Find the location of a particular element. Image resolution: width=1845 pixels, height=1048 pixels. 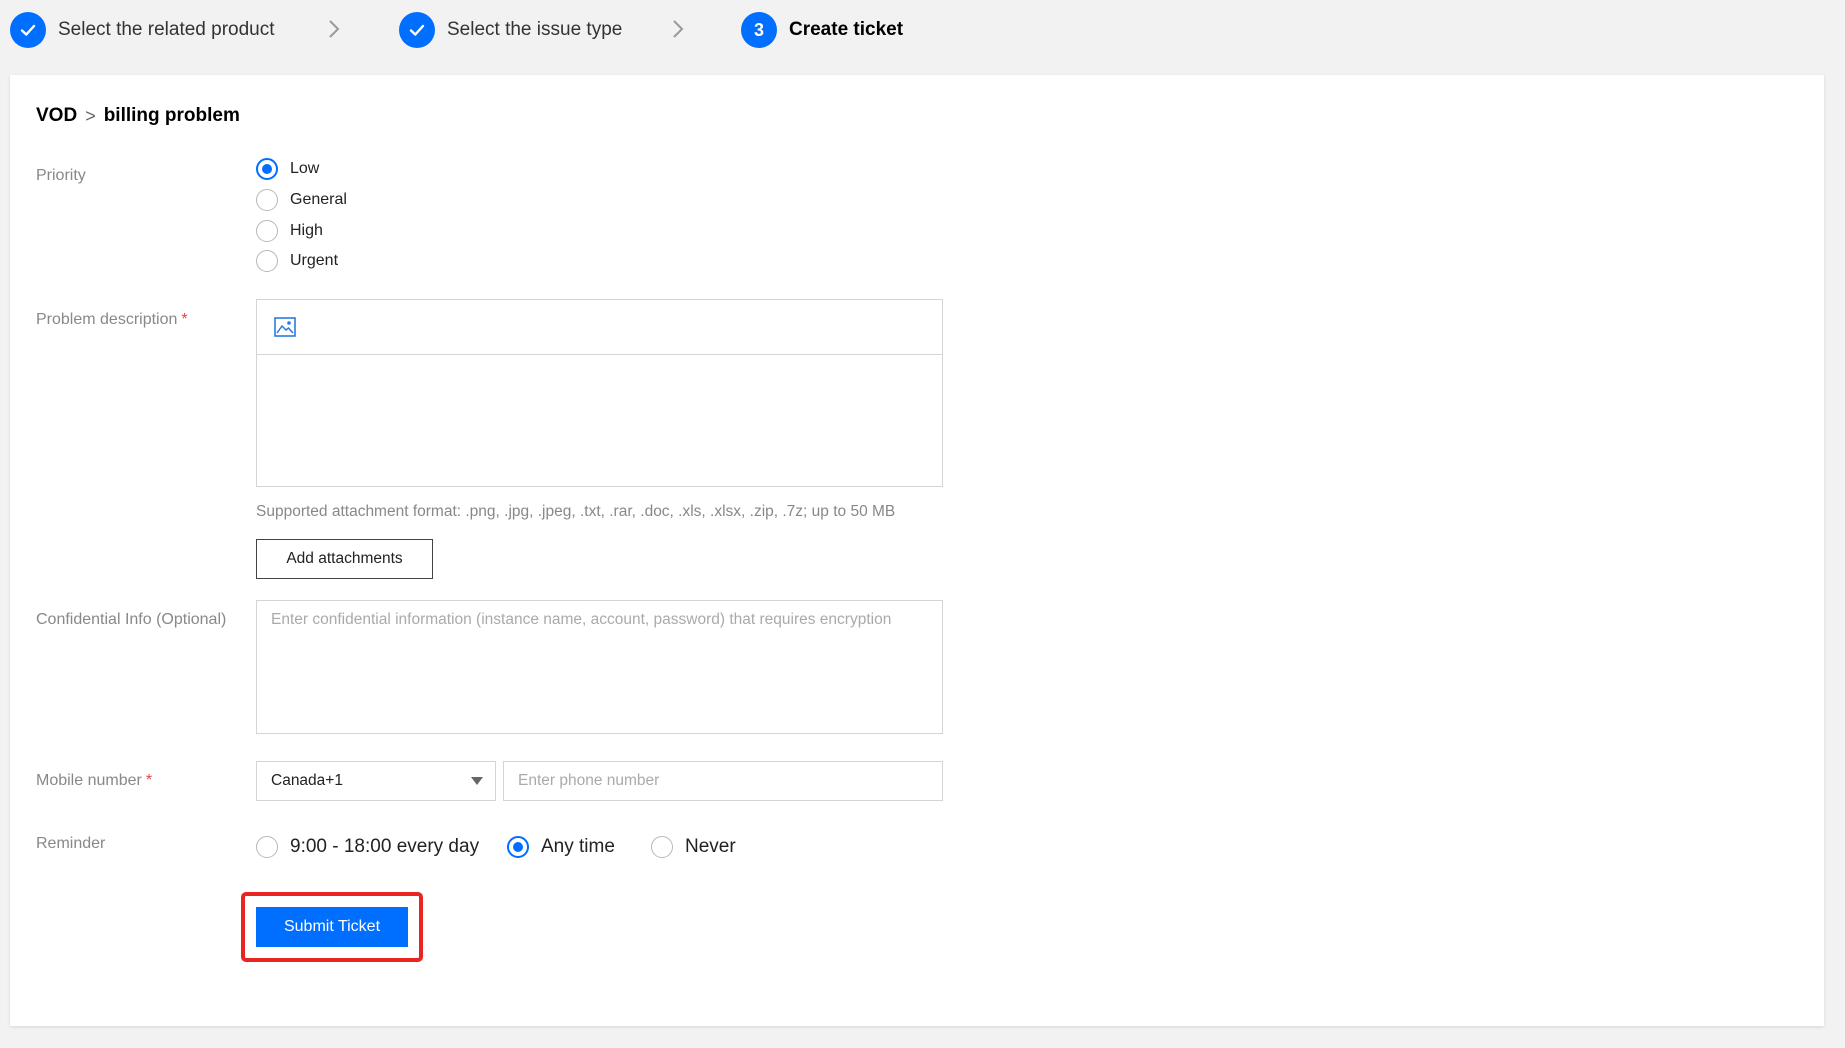

radio-label: Low is located at coordinates (305, 168).